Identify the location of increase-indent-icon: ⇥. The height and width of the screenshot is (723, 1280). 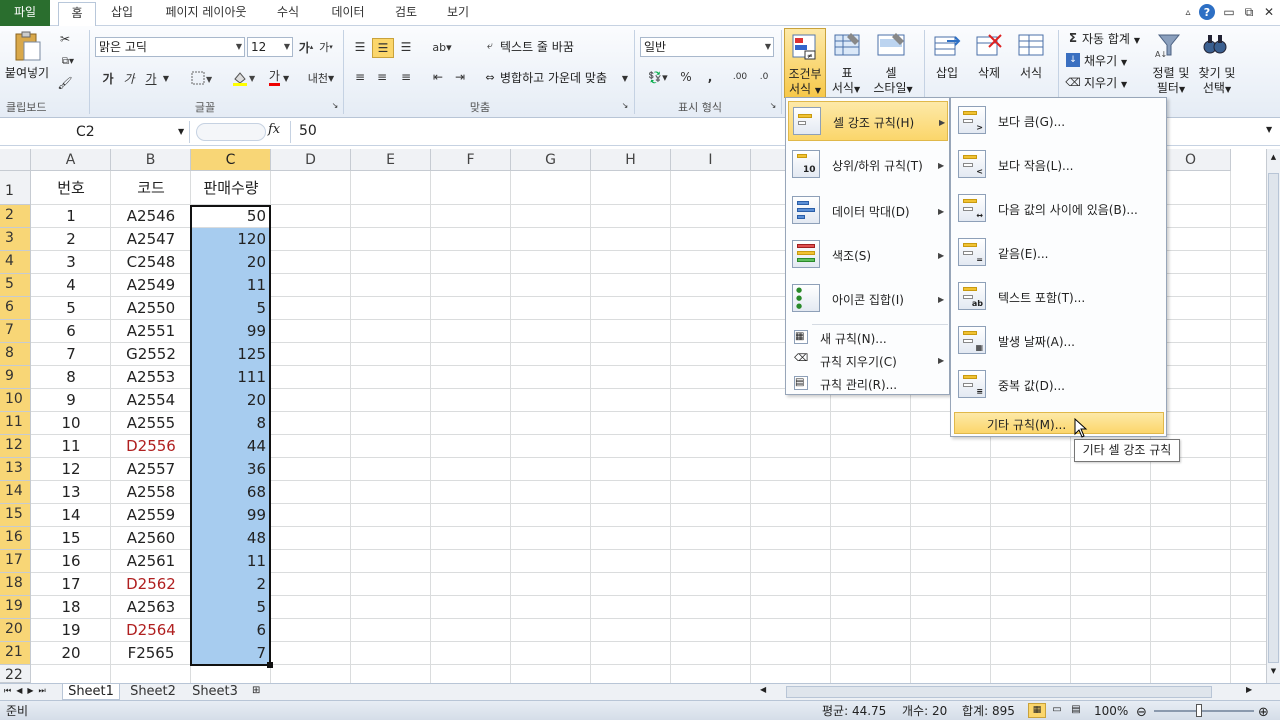
(460, 77).